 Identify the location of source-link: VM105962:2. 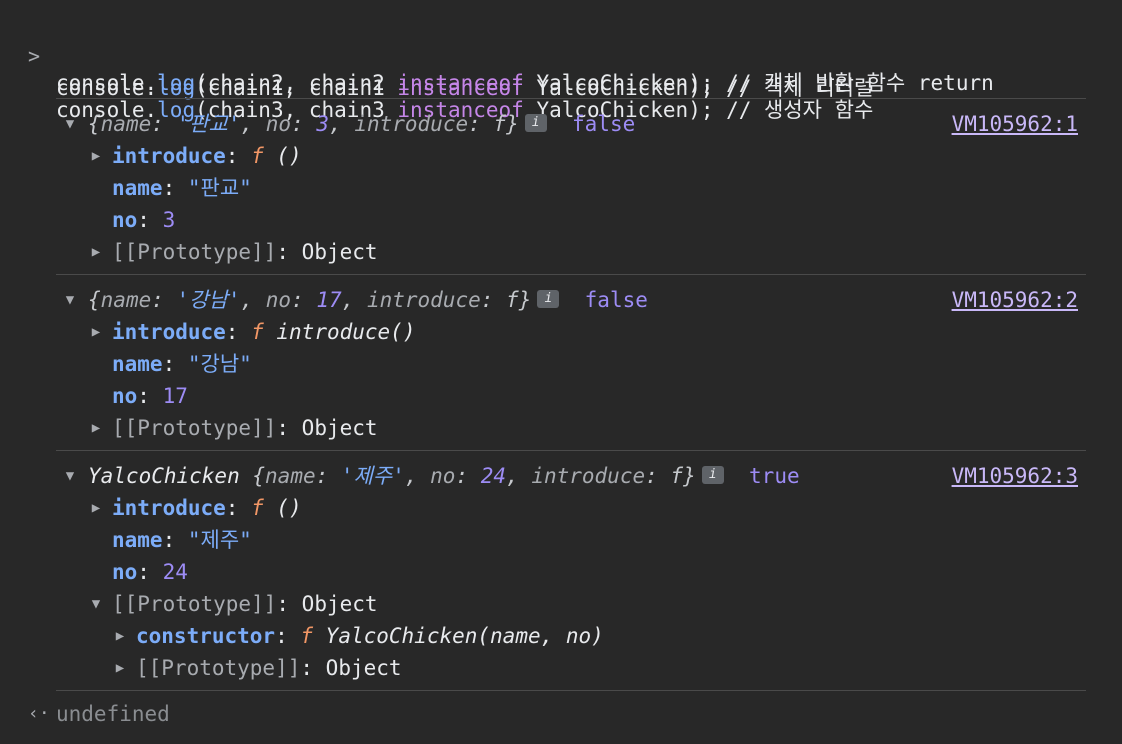
(1015, 300).